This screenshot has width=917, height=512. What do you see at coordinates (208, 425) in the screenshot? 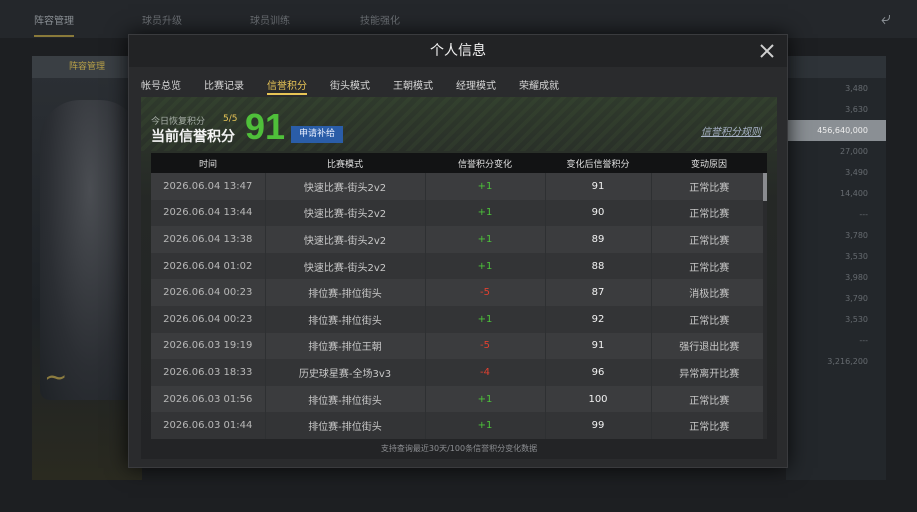
I see `cell-time: 2026.06.03 01:44` at bounding box center [208, 425].